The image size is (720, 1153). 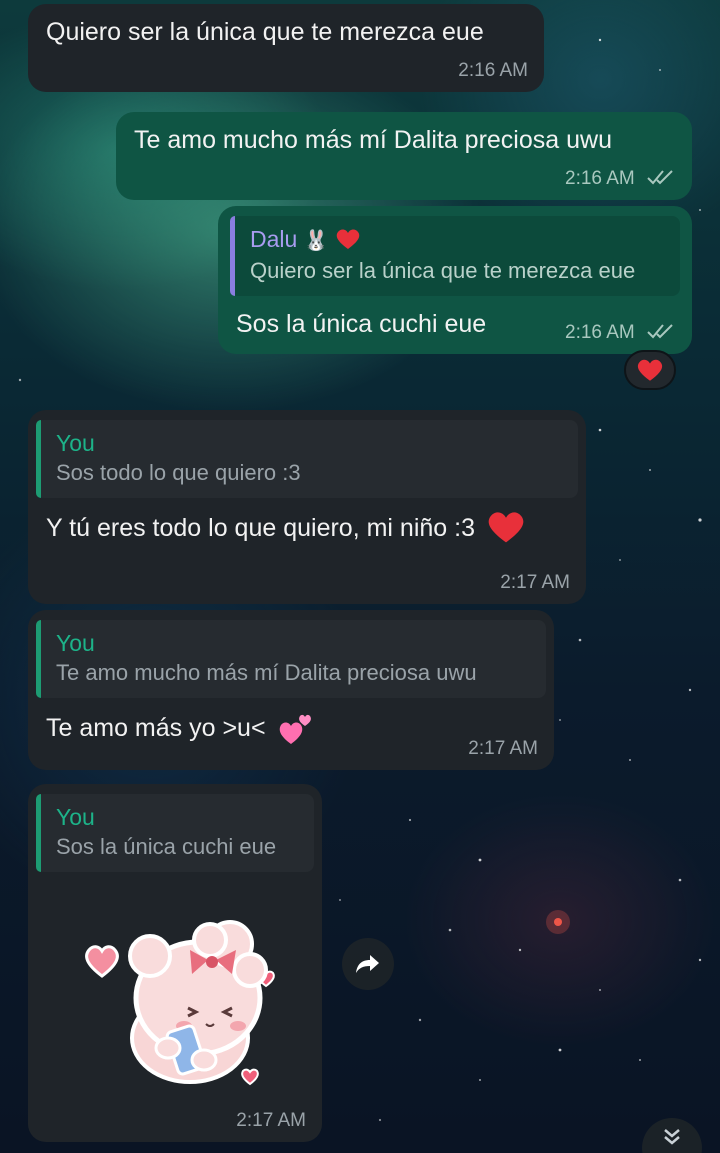 I want to click on reaction-badge, so click(x=650, y=370).